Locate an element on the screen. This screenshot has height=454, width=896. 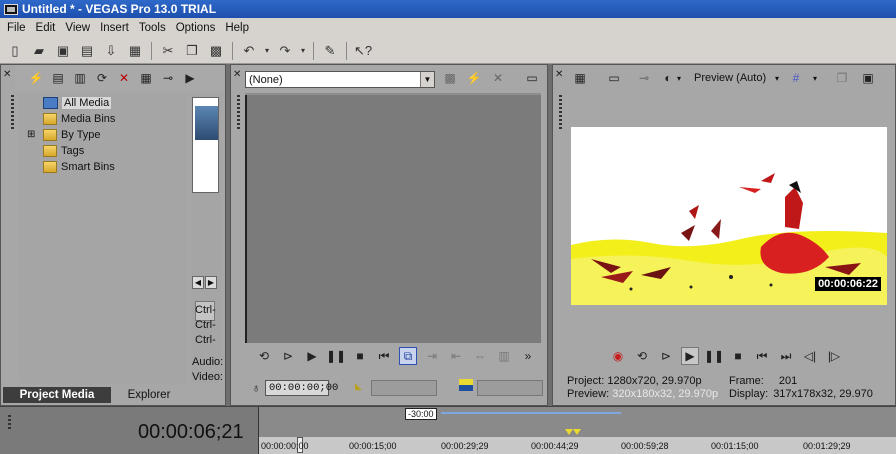
external-monitor-icon: ▭ is located at coordinates (614, 78).